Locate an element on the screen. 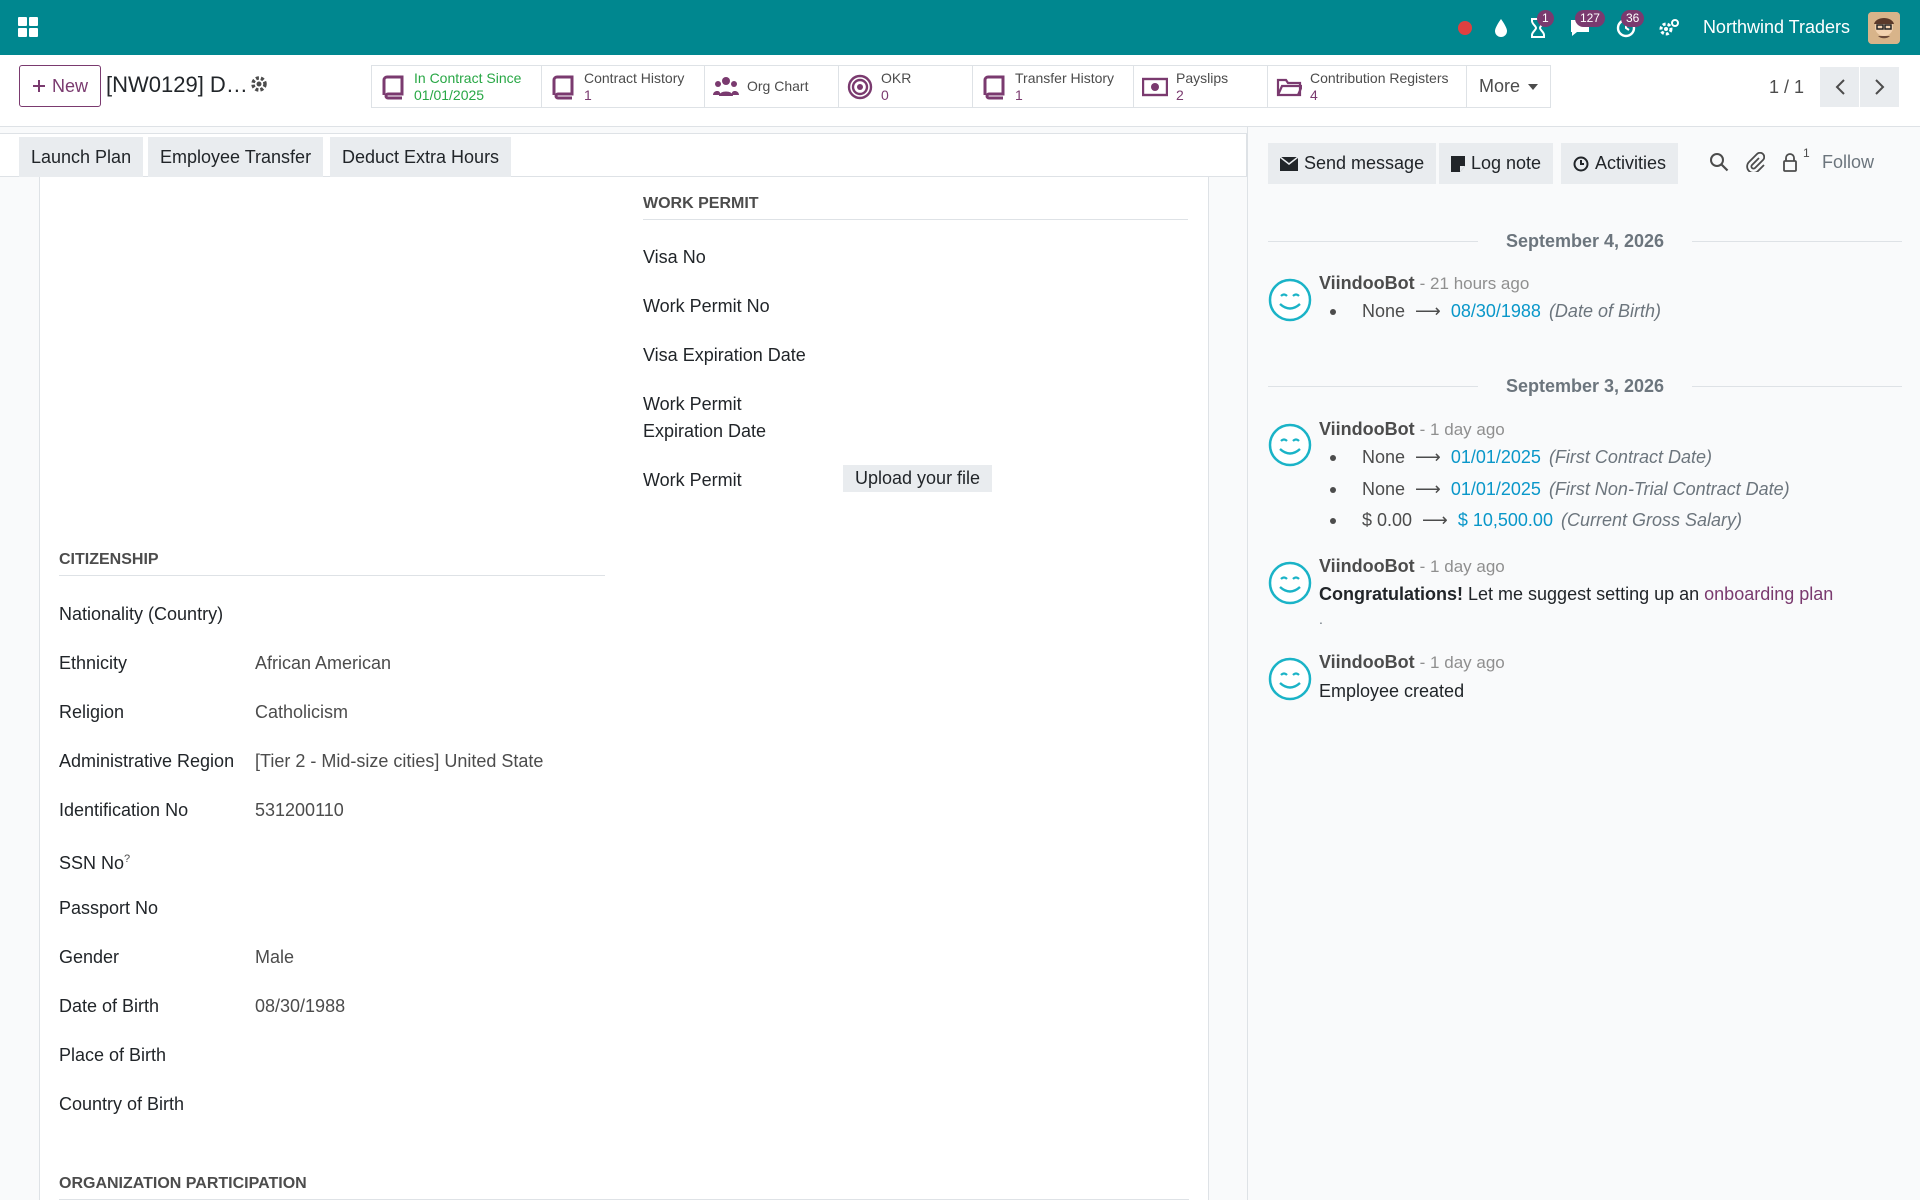 The image size is (1920, 1200). settings-gears-icon is located at coordinates (1669, 27).